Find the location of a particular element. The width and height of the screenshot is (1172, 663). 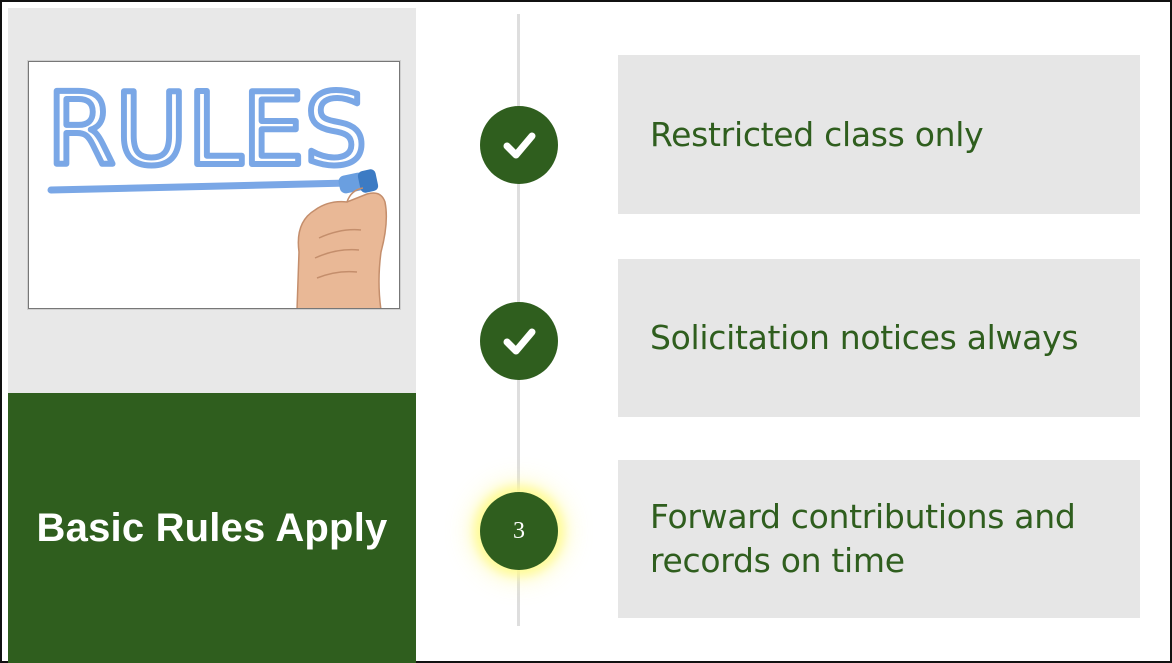

rules-word: RULES is located at coordinates (207, 129).